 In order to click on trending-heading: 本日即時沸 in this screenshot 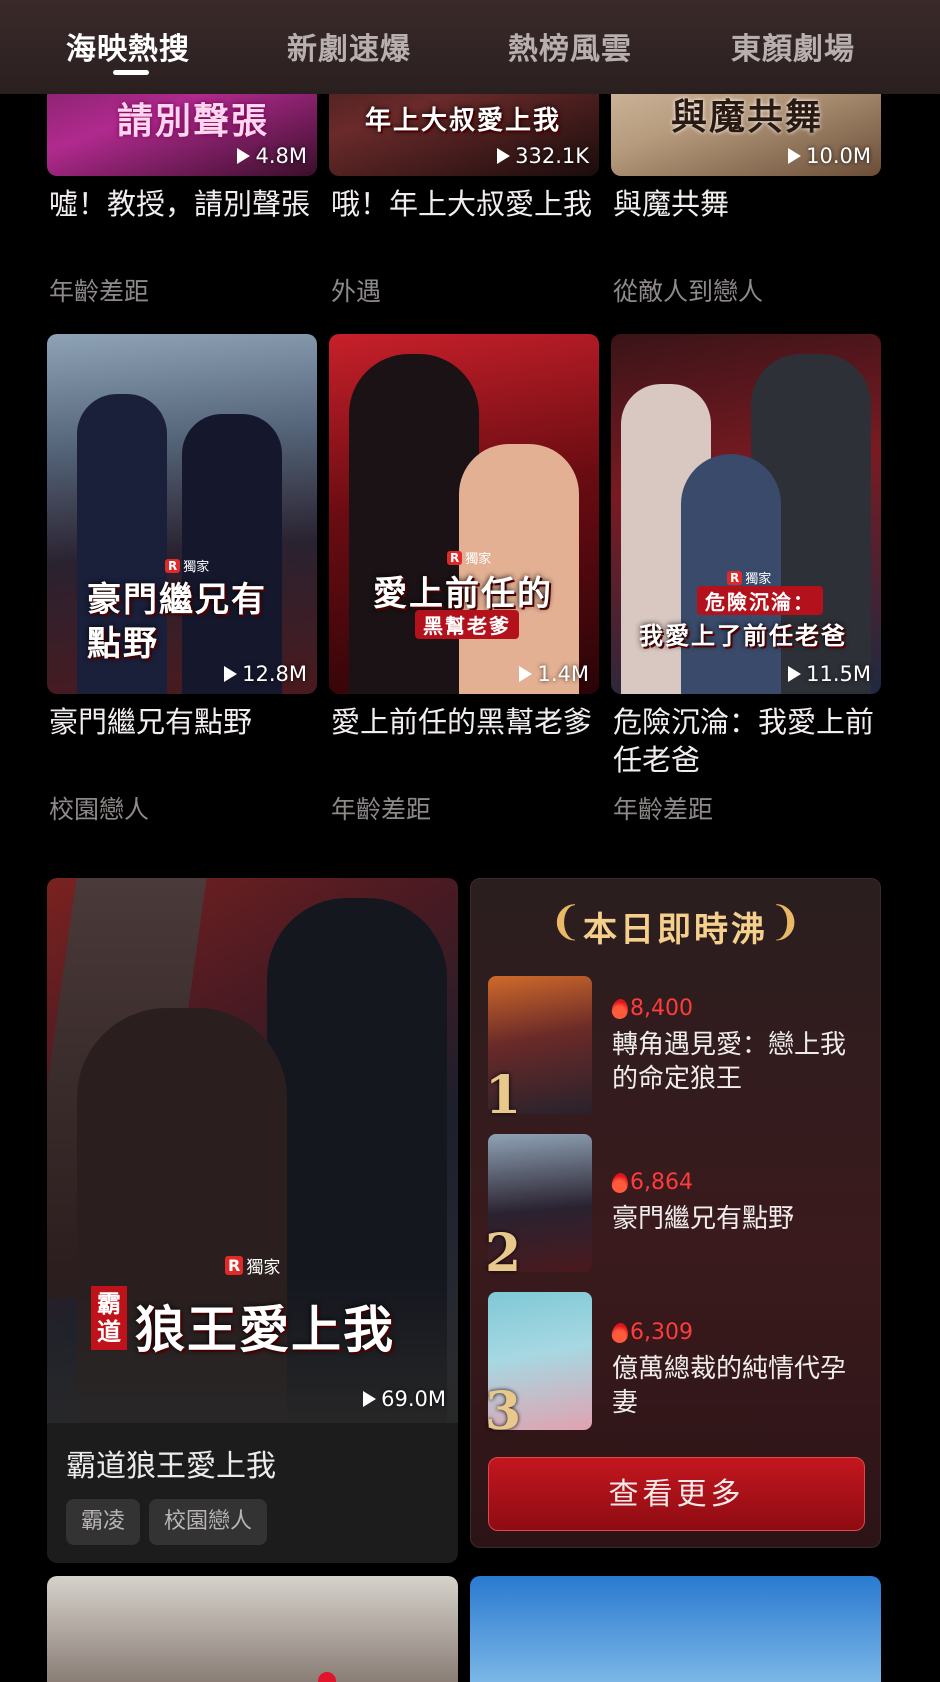, I will do `click(675, 930)`.